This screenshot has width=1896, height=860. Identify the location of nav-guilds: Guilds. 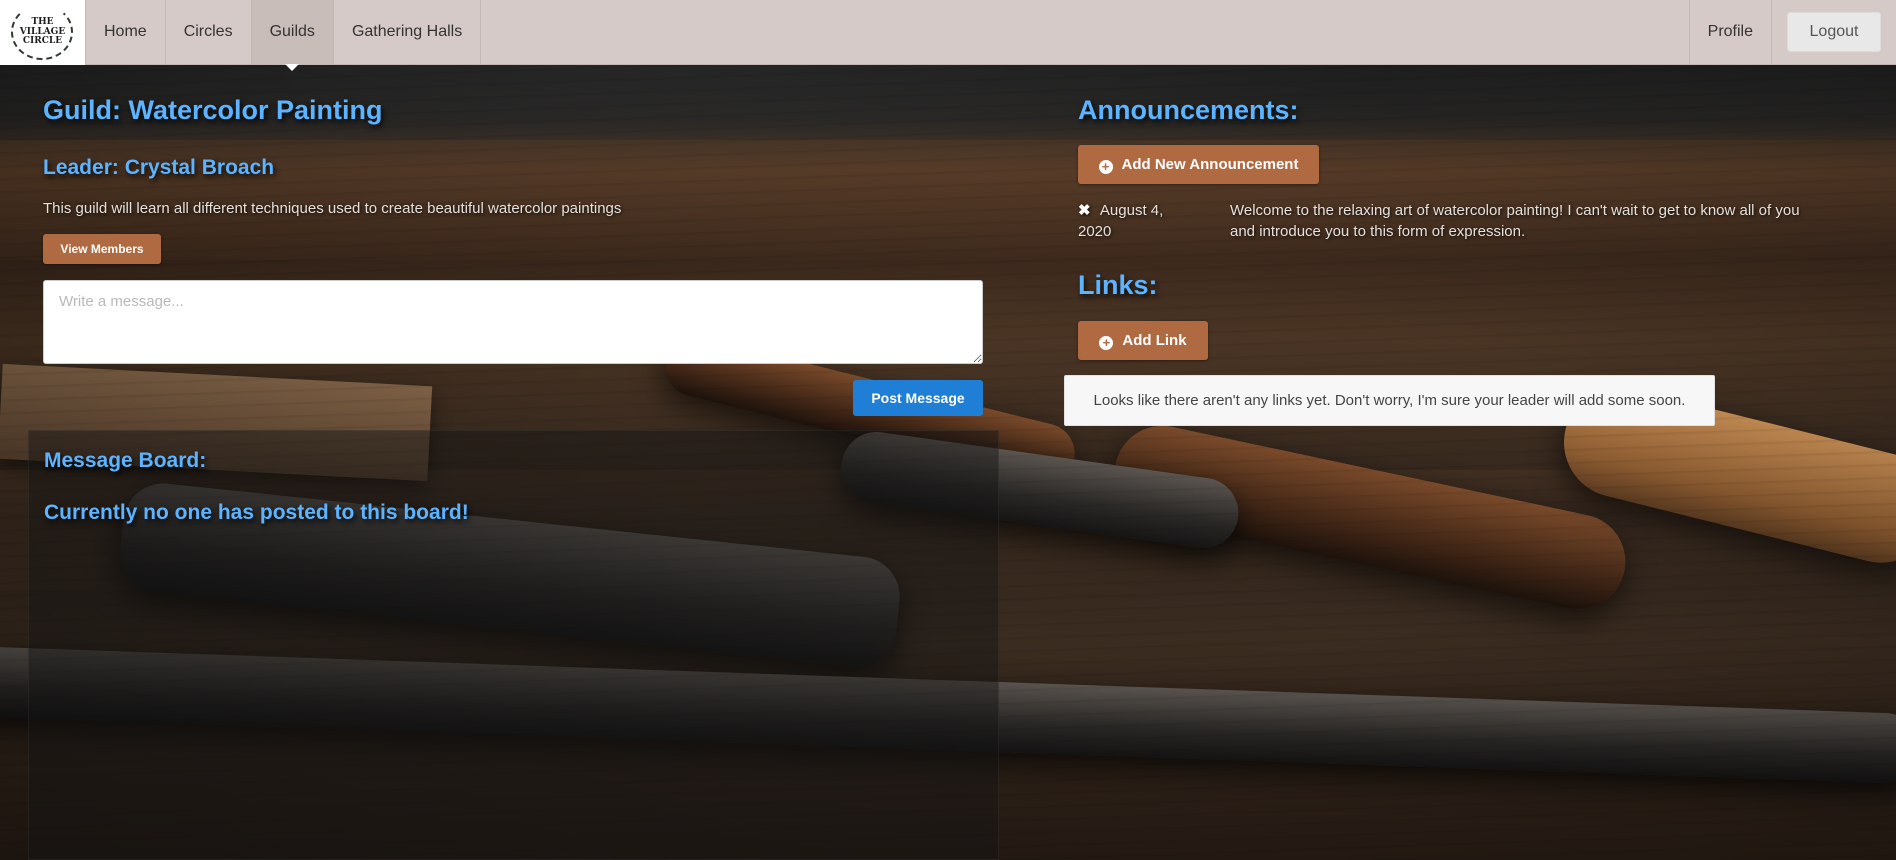
(292, 35).